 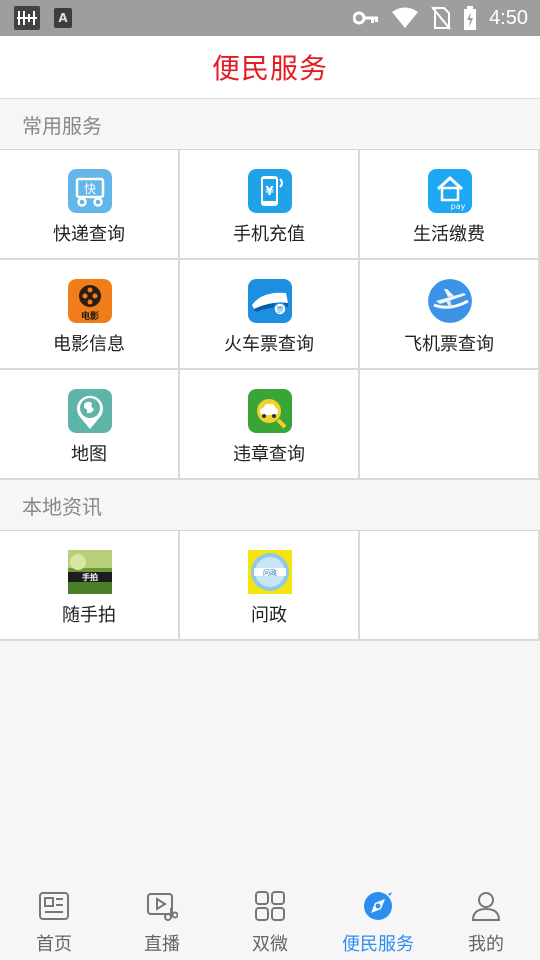 I want to click on tab-live: 直播, so click(x=162, y=920).